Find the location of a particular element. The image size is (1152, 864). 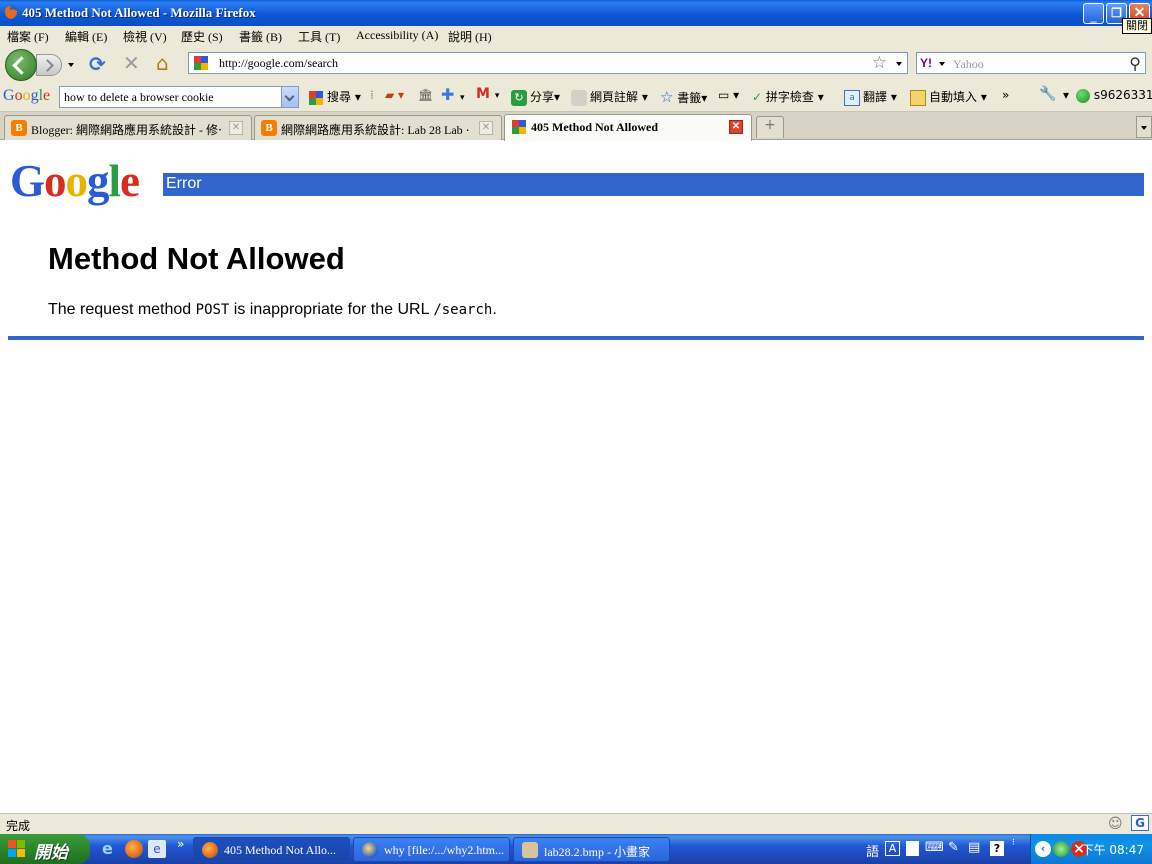

autofill-icon is located at coordinates (918, 97).